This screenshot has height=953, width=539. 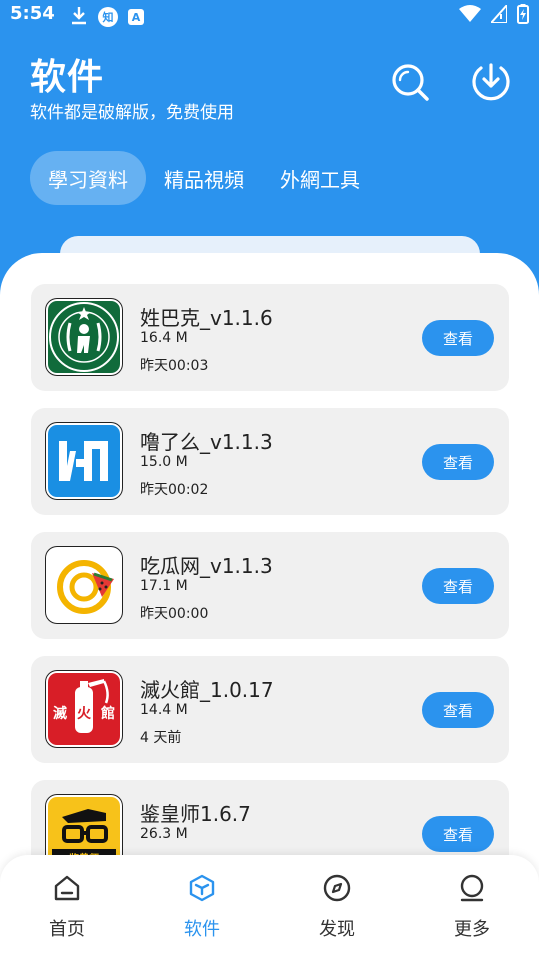 What do you see at coordinates (79, 17) in the screenshot?
I see `download-icon` at bounding box center [79, 17].